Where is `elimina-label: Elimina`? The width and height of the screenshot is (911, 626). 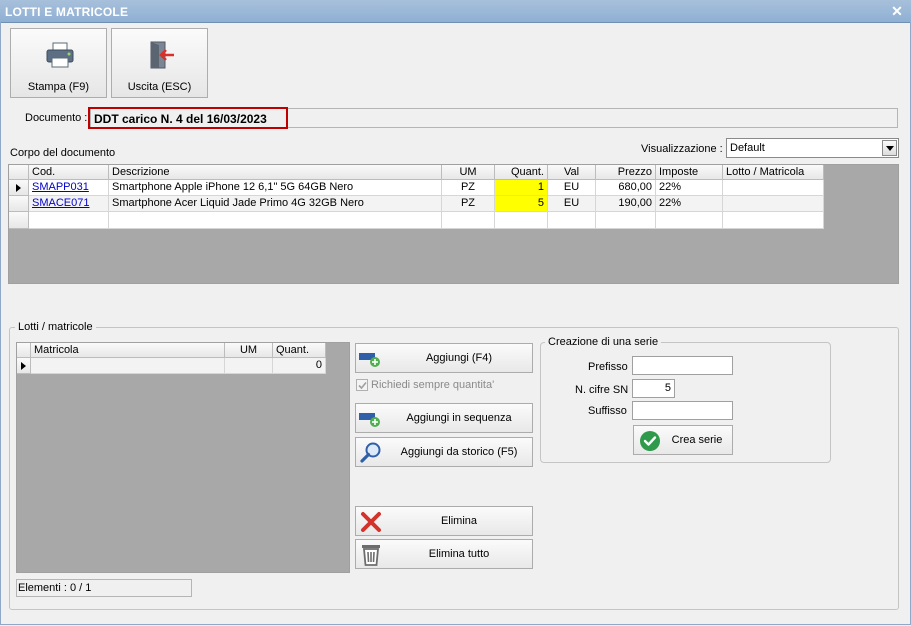 elimina-label: Elimina is located at coordinates (459, 521).